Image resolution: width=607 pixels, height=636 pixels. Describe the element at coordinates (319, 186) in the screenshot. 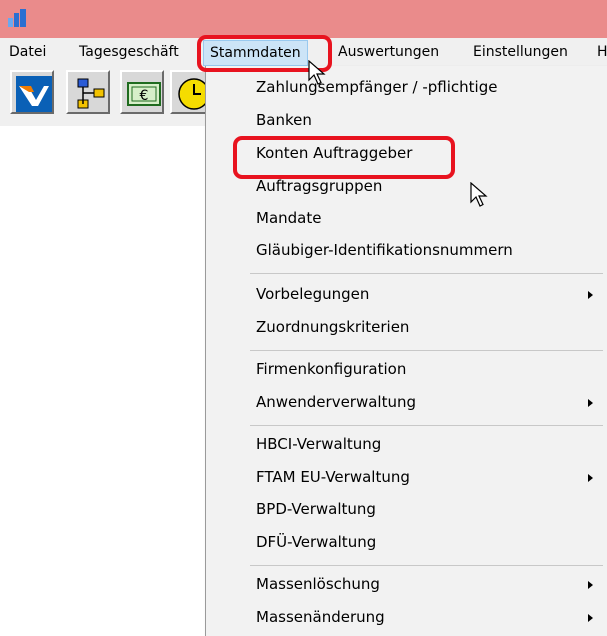

I see `menu-item-auftragsgruppen: Auftragsgruppen` at that location.